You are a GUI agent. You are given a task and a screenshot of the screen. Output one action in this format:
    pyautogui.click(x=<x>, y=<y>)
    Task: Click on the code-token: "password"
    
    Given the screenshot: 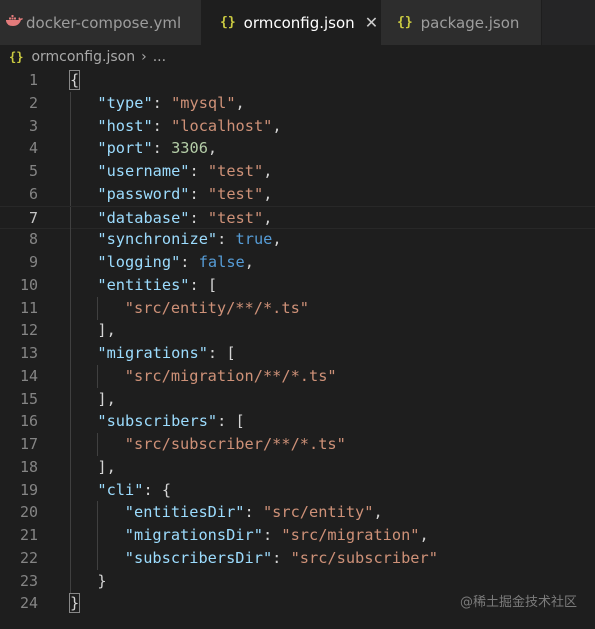 What is the action you would take?
    pyautogui.click(x=143, y=193)
    